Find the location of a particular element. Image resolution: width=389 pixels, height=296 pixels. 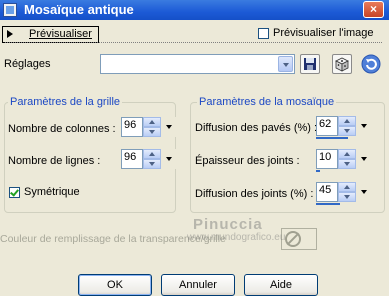

joint-thickness-input: 10 is located at coordinates (327, 159).